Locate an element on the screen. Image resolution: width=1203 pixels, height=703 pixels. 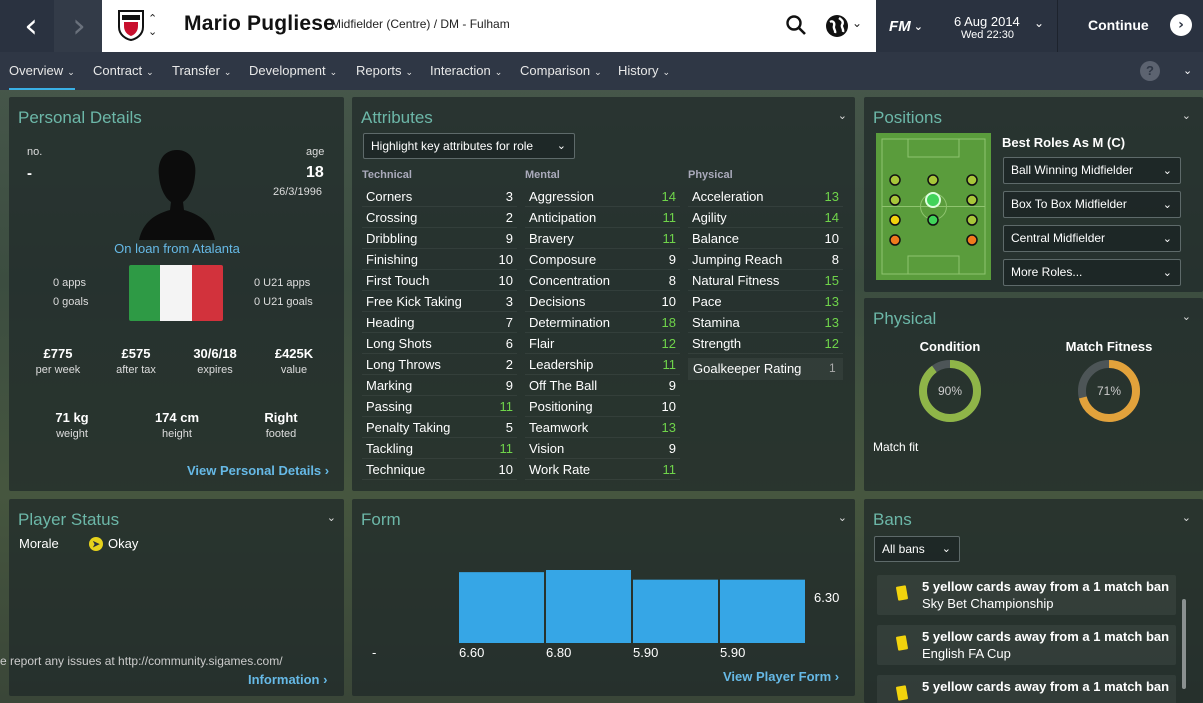
tab-comparison: Comparison ⌄ is located at coordinates (561, 71).